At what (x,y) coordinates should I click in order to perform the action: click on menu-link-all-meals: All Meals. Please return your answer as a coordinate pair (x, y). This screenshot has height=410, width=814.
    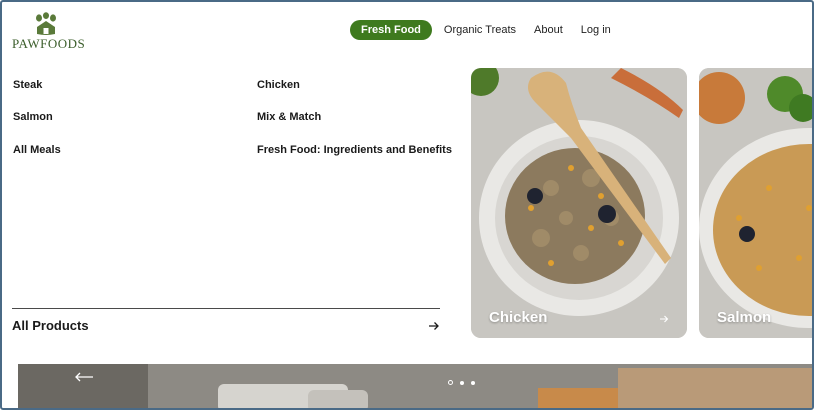
    Looking at the image, I should click on (37, 150).